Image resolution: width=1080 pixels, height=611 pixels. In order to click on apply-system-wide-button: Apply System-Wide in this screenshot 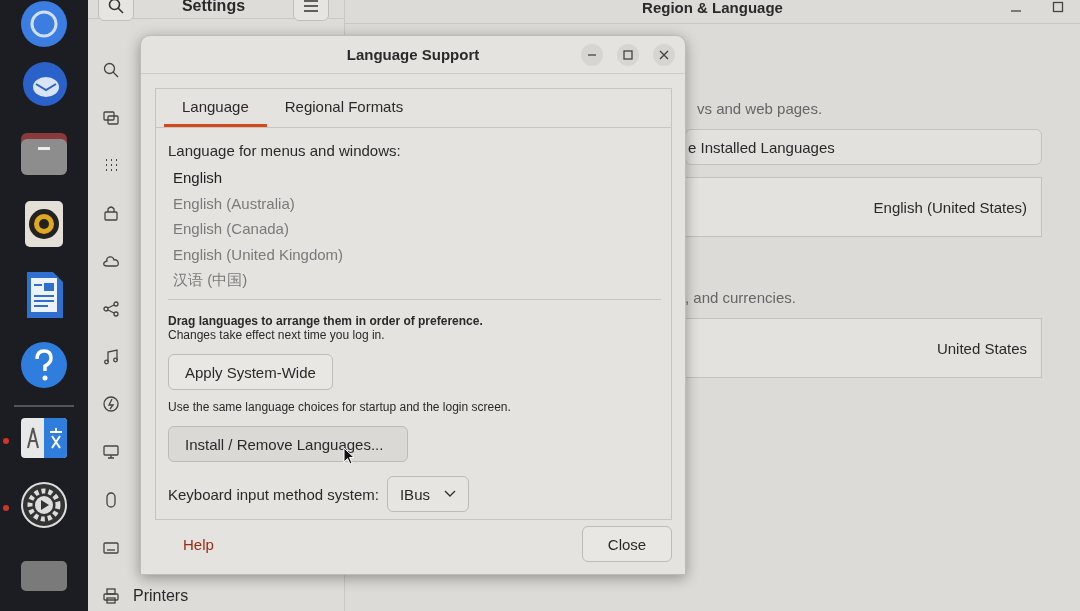, I will do `click(250, 372)`.